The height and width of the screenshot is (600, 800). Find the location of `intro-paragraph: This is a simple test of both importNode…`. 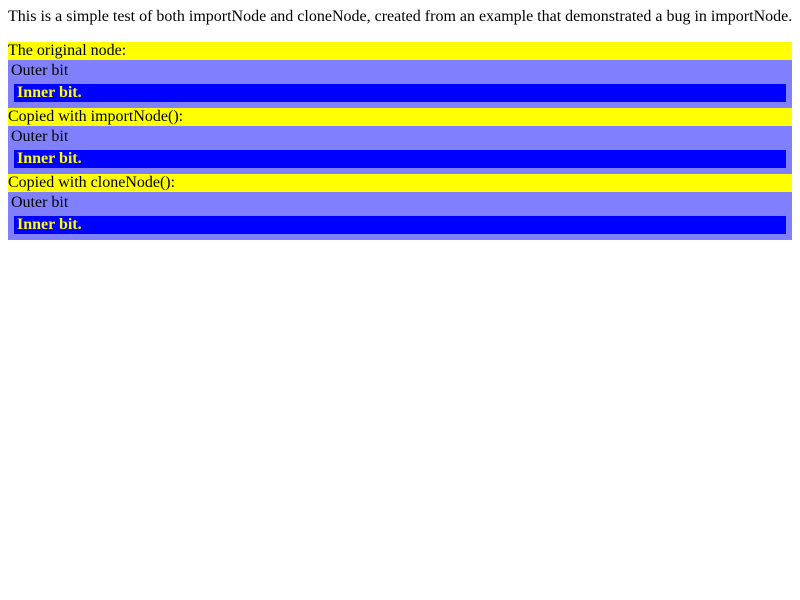

intro-paragraph: This is a simple test of both importNode… is located at coordinates (400, 16).